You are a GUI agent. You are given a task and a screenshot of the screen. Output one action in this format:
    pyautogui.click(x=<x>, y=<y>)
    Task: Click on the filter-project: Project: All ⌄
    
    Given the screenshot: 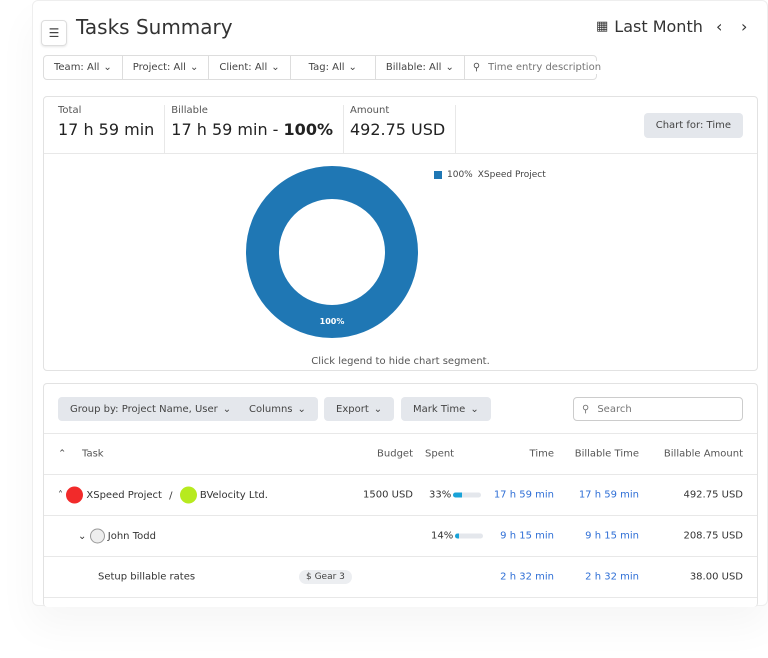 What is the action you would take?
    pyautogui.click(x=166, y=67)
    